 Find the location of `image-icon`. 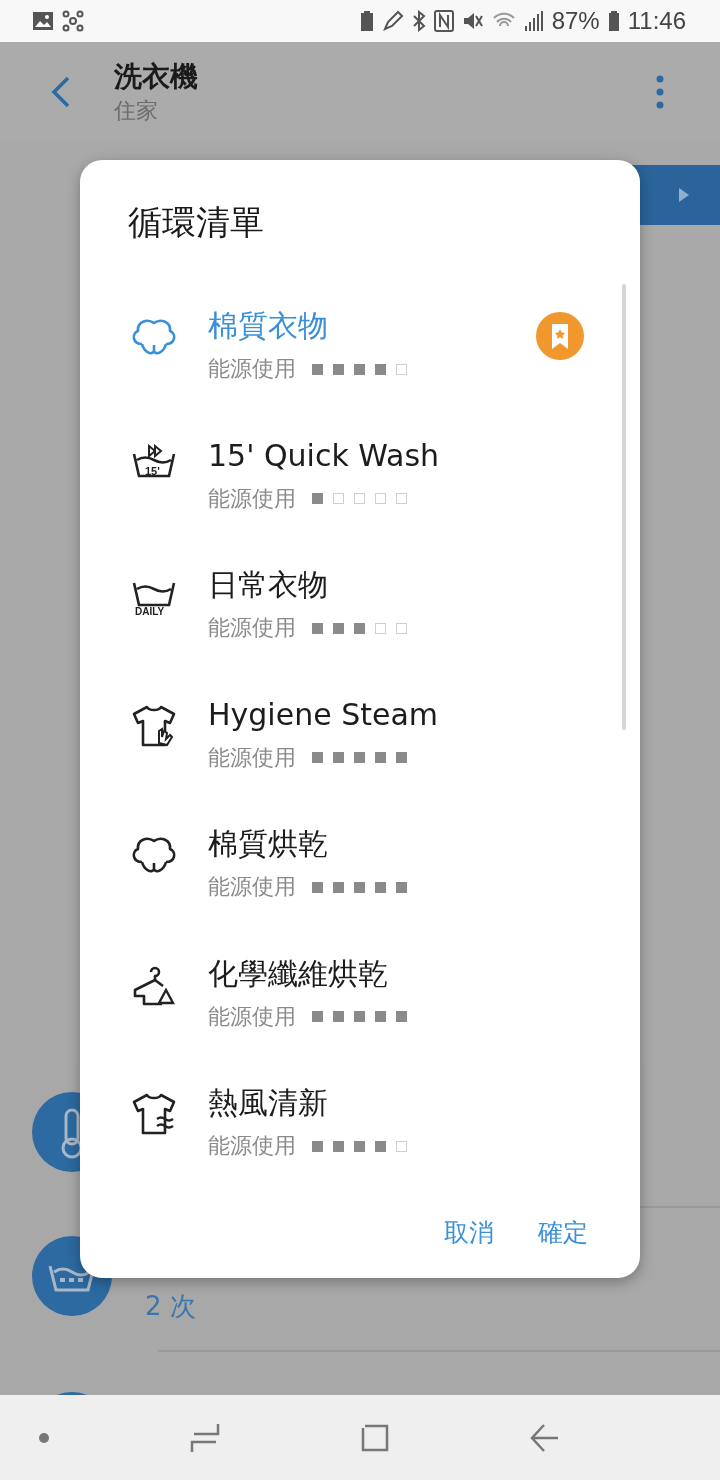

image-icon is located at coordinates (43, 21).